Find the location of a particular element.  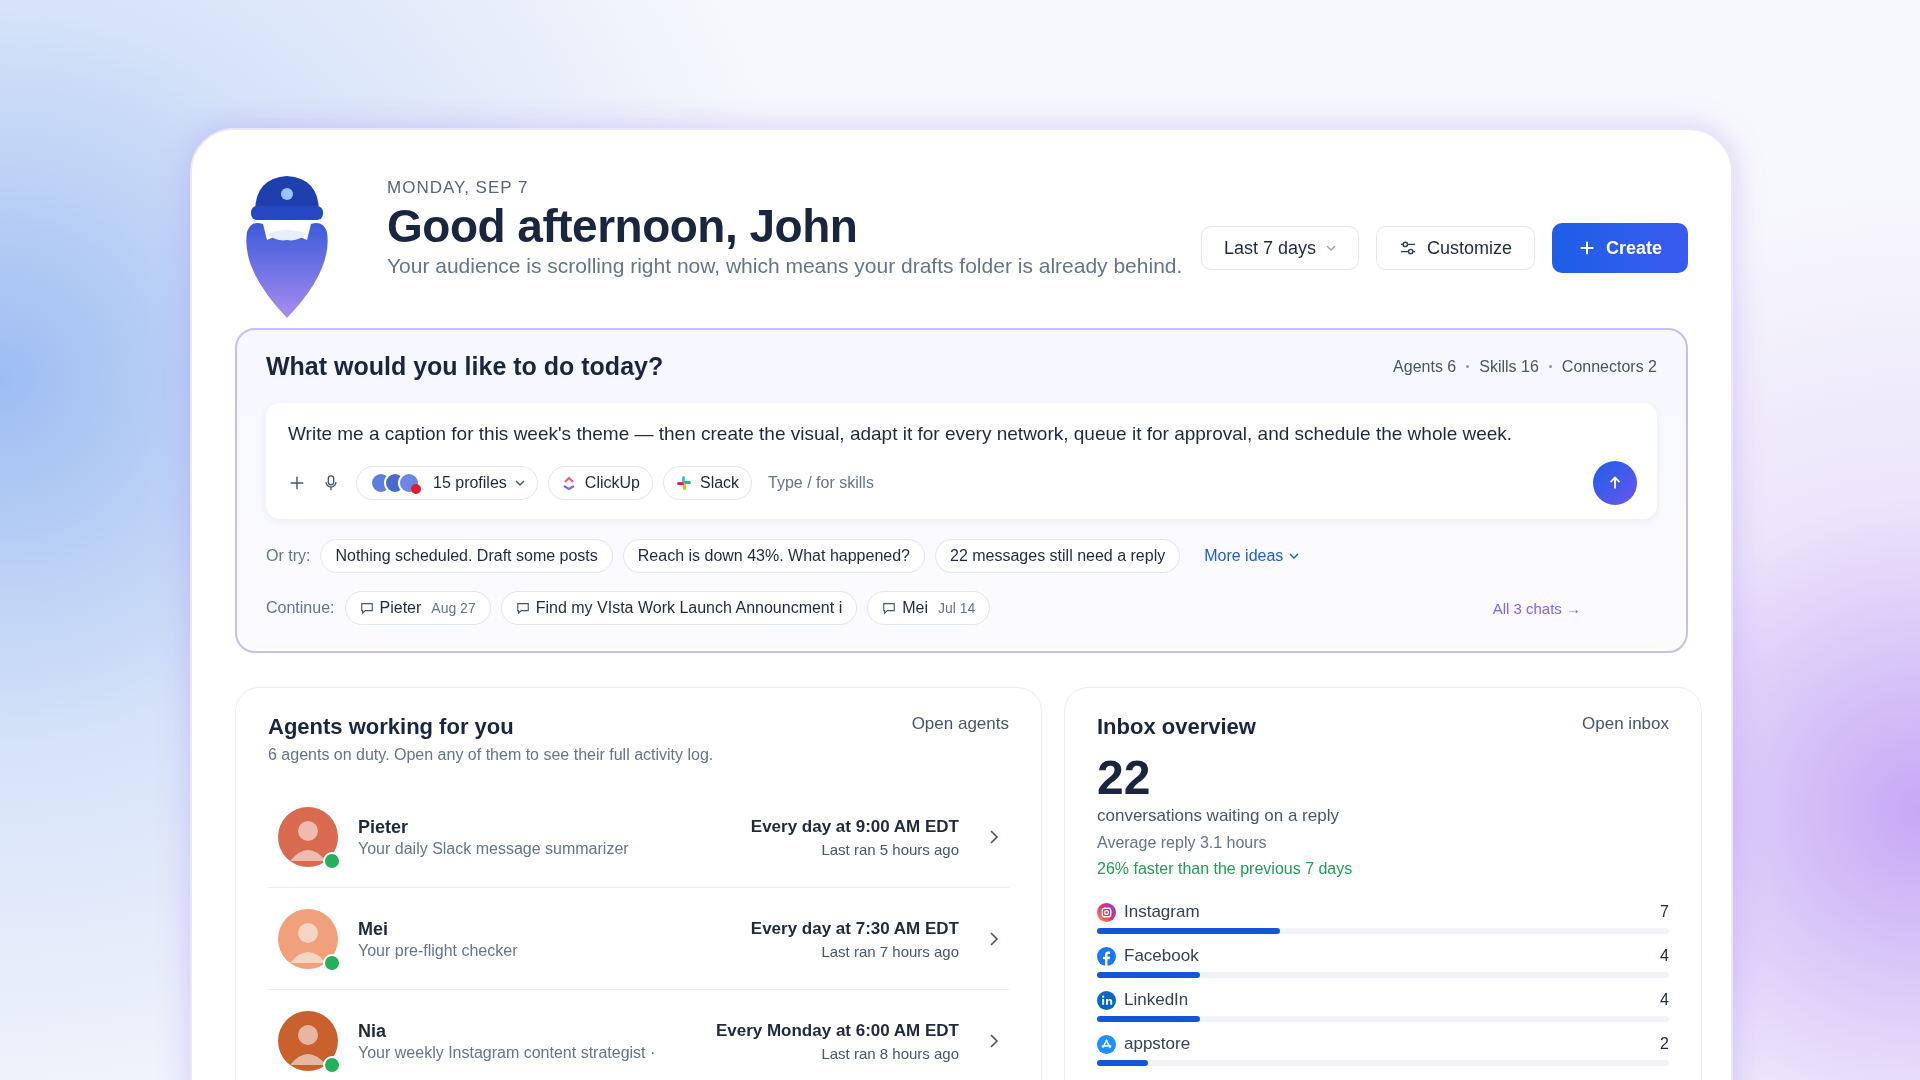

greeting-subtitle: Your audience is scrolling right now, which means your drafts folder is already behind. is located at coordinates (785, 266).